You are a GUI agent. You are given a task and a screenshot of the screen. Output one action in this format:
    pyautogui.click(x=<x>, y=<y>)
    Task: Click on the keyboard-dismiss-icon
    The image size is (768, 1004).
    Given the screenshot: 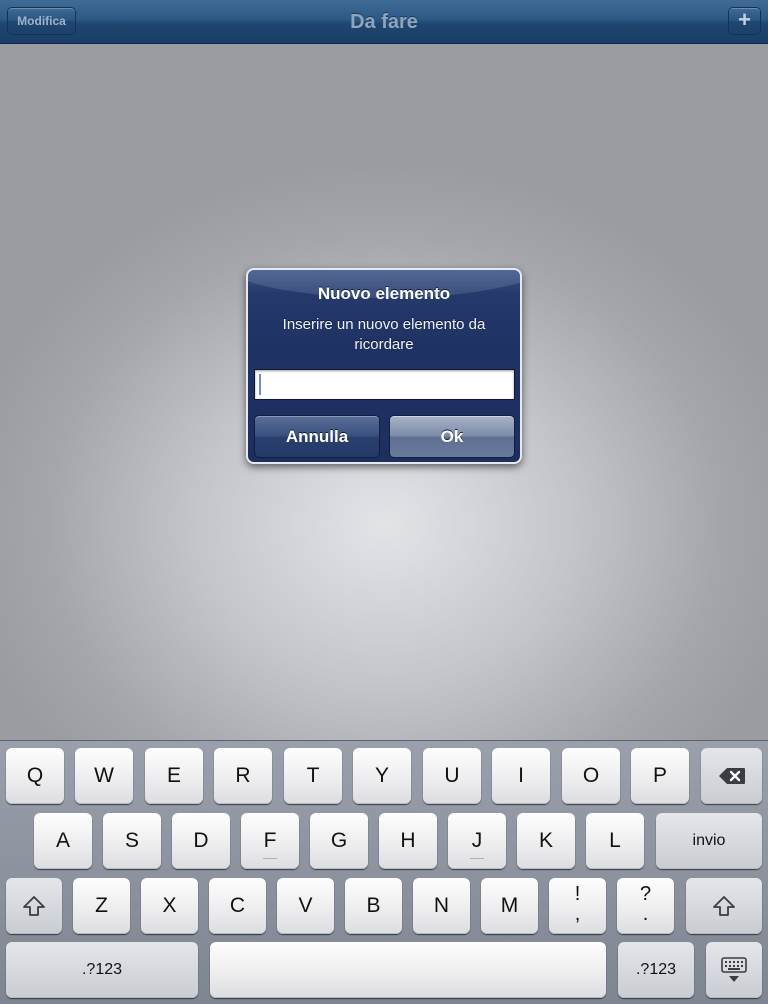 What is the action you would take?
    pyautogui.click(x=734, y=969)
    